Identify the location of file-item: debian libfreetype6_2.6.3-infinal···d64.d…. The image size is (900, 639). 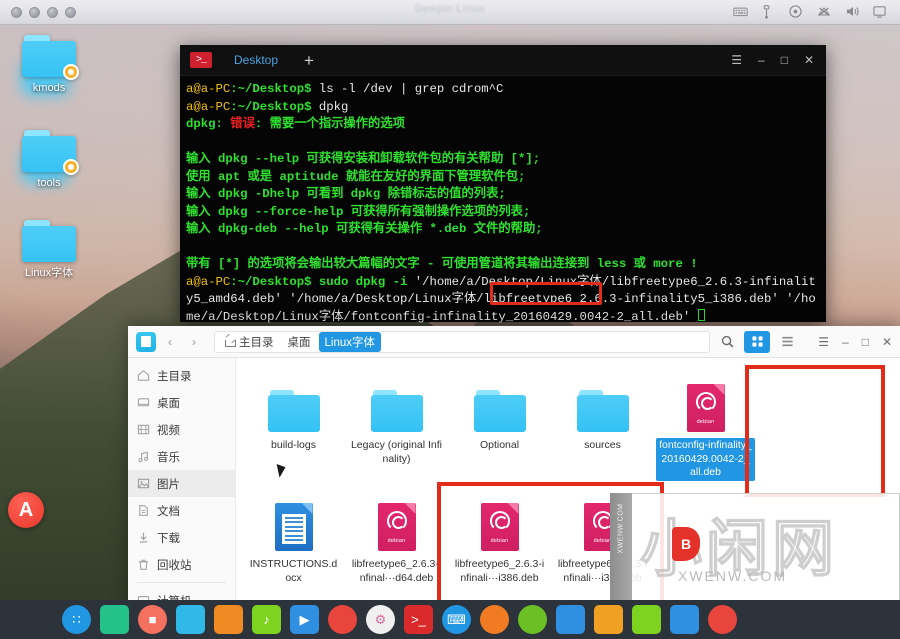
(396, 543).